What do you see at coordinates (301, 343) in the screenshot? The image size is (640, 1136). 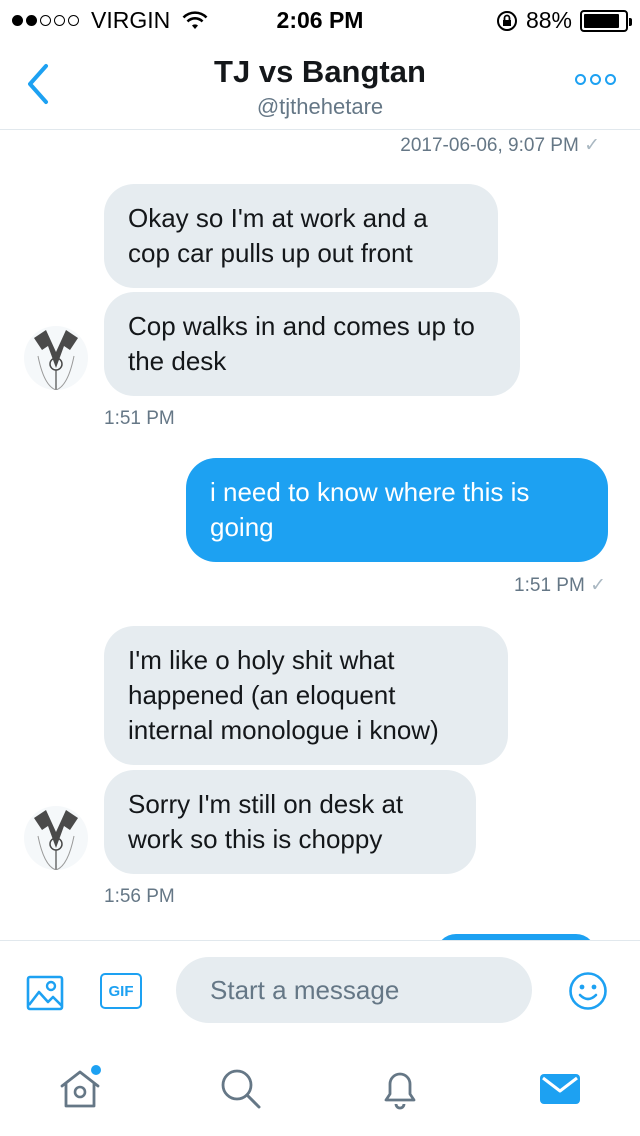 I see `message-text: Cop walks in and comes up to the desk` at bounding box center [301, 343].